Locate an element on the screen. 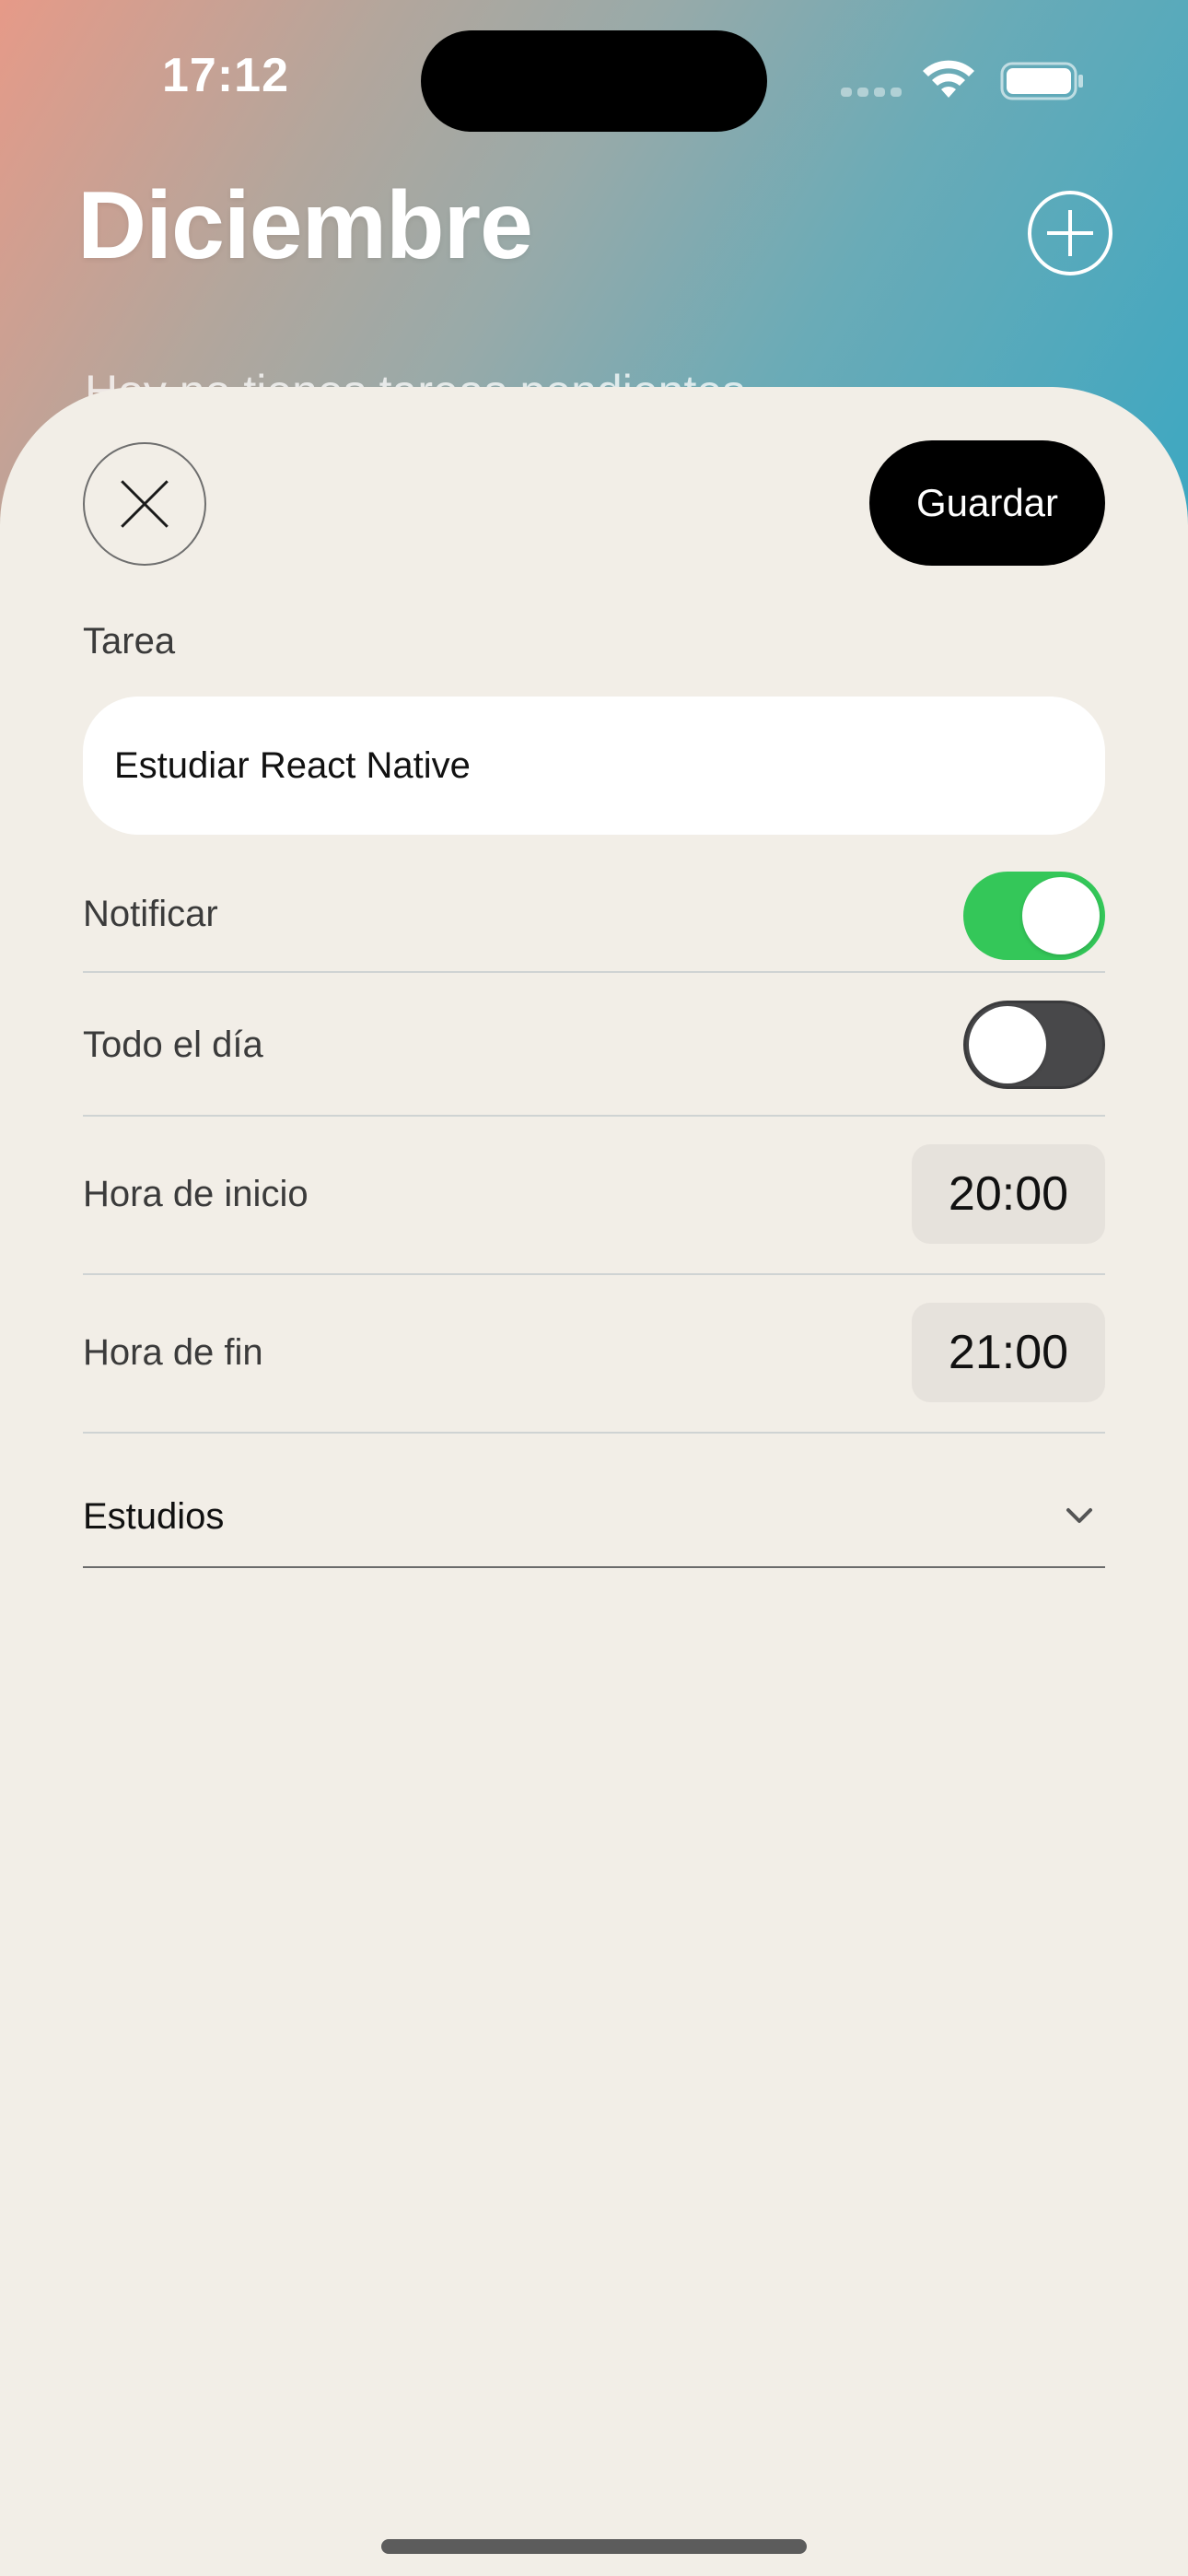  notify-toggle is located at coordinates (1034, 916).